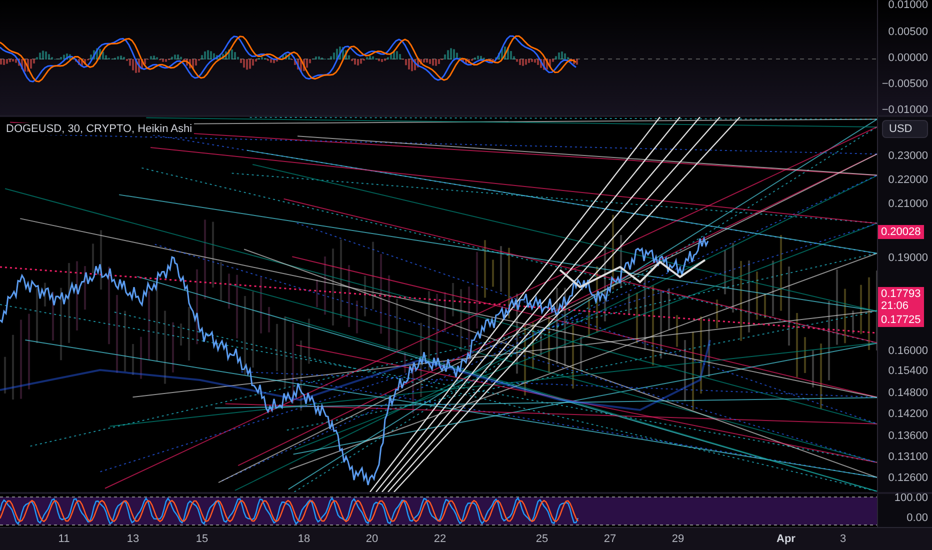 The width and height of the screenshot is (932, 550). Describe the element at coordinates (678, 539) in the screenshot. I see `time-label: 29` at that location.